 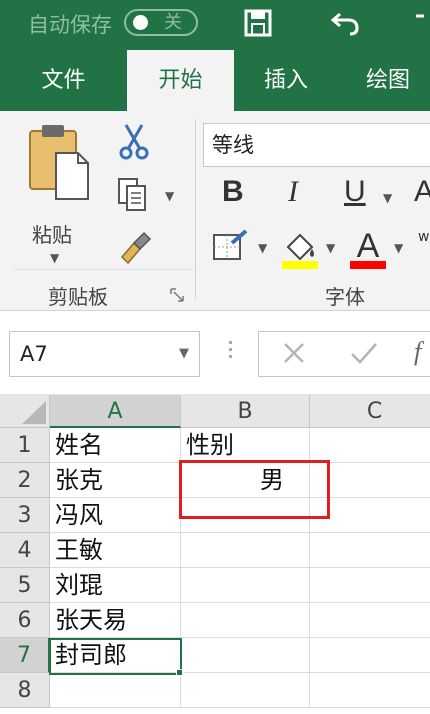 What do you see at coordinates (364, 355) in the screenshot?
I see `enter-icon` at bounding box center [364, 355].